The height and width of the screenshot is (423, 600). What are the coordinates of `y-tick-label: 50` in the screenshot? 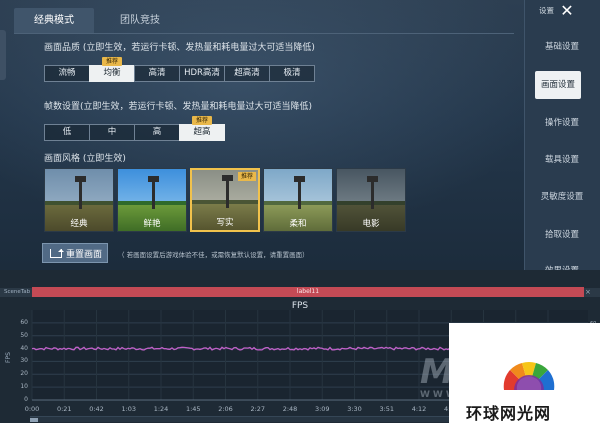 It's located at (24, 335).